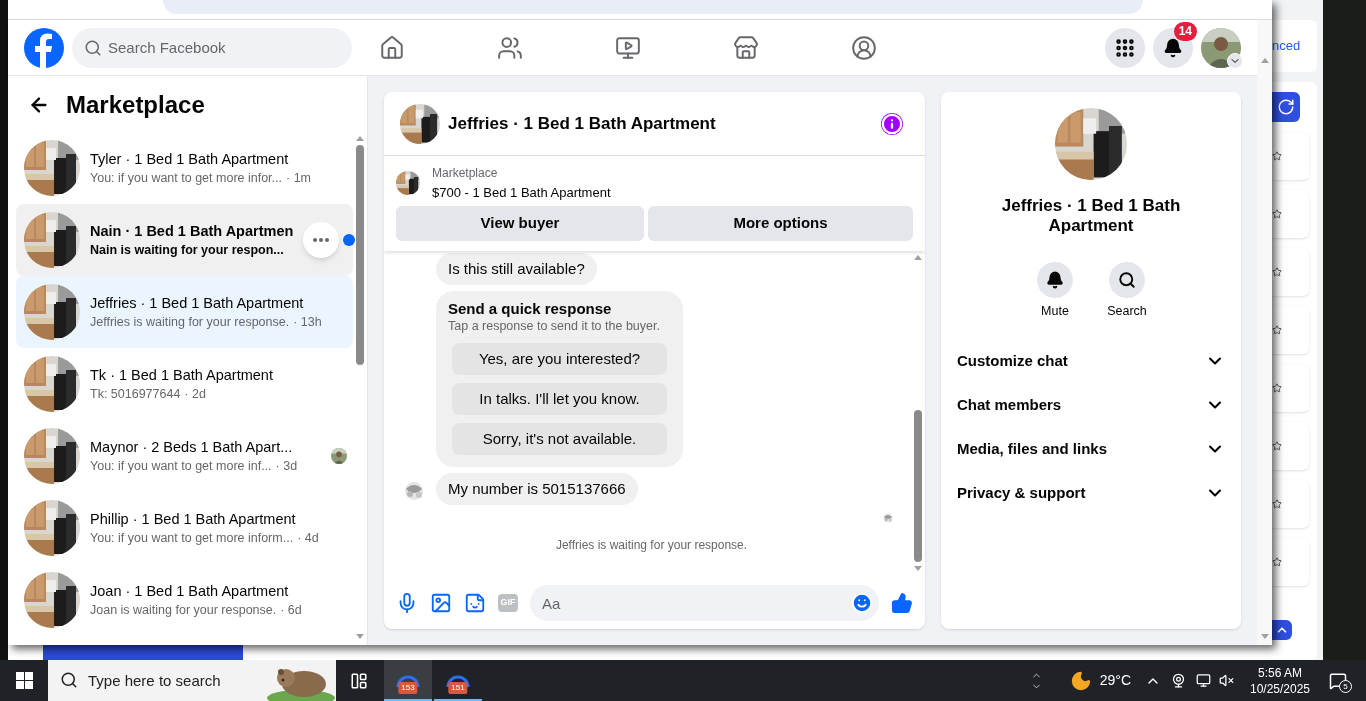 The width and height of the screenshot is (1366, 701). Describe the element at coordinates (192, 231) in the screenshot. I see `conversation-title: Nain · 1 Bed 1 Bath Apartmen` at that location.